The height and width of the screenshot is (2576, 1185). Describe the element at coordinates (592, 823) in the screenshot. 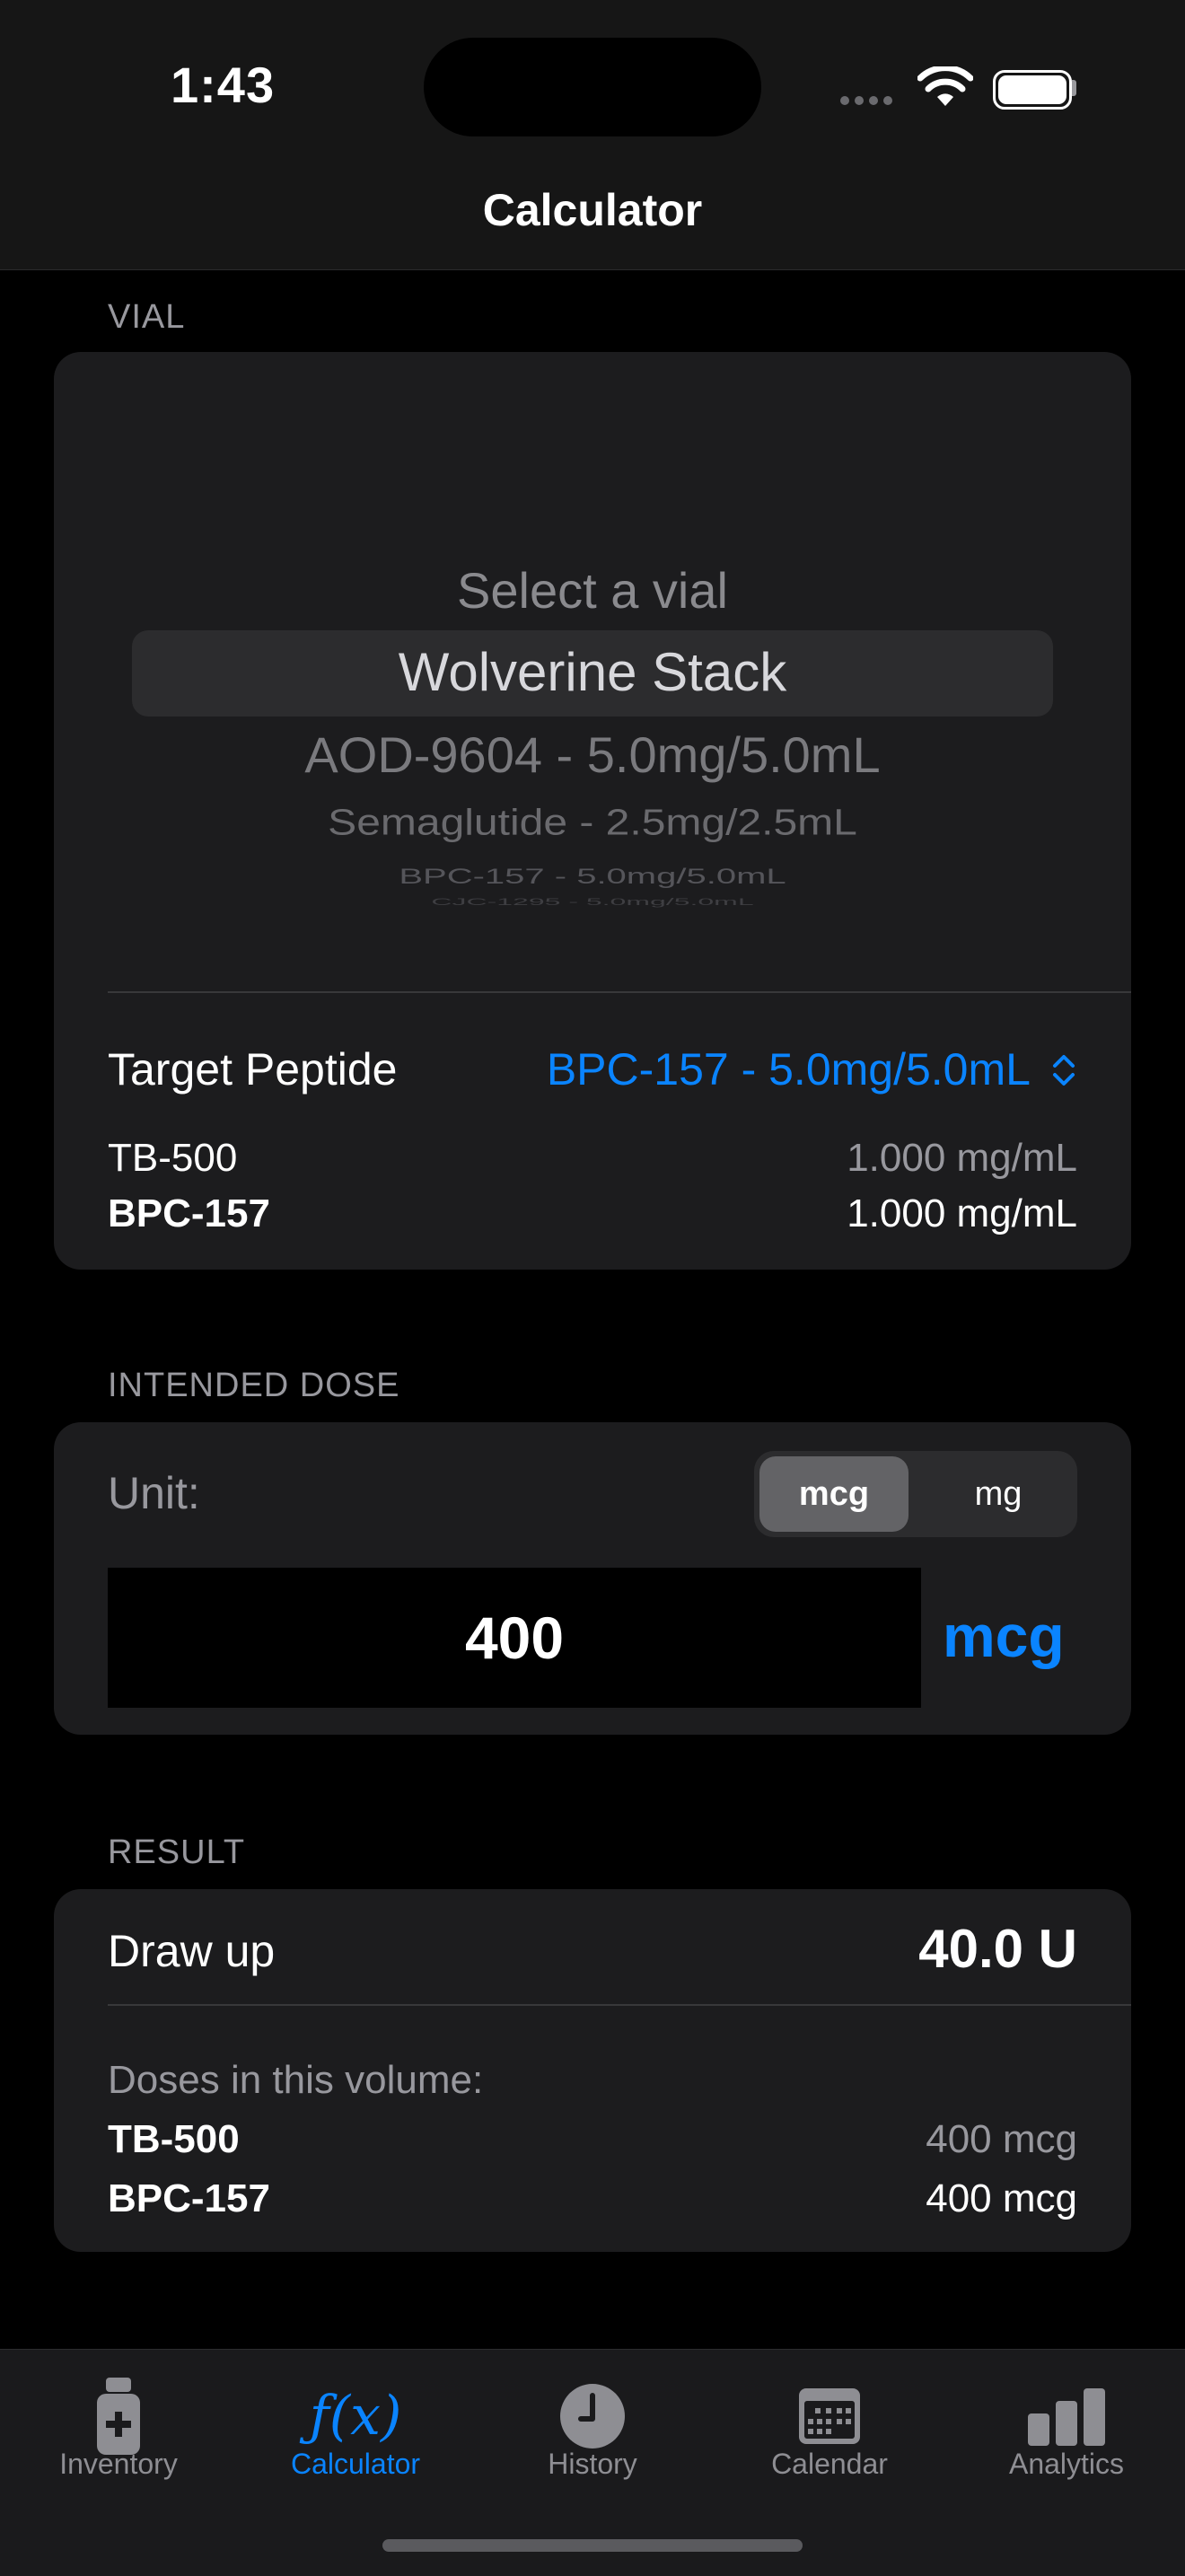

I see `picker-option: Semaglutide - 2.5mg/2.5mL` at that location.